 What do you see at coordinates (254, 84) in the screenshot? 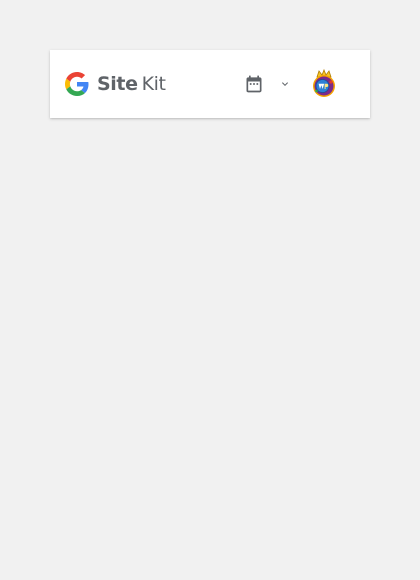
I see `calendar-icon` at bounding box center [254, 84].